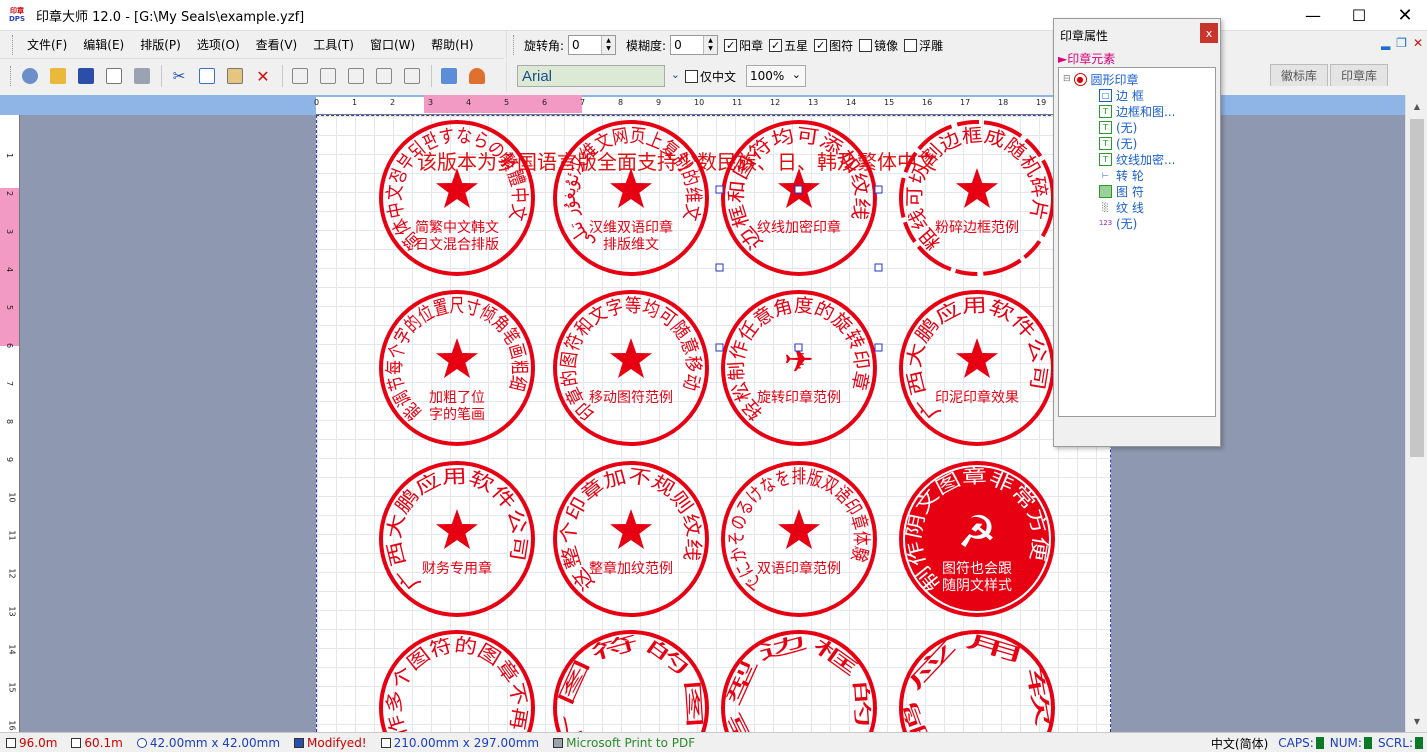 Image resolution: width=1427 pixels, height=752 pixels. I want to click on menu-layout: 排版(P), so click(160, 44).